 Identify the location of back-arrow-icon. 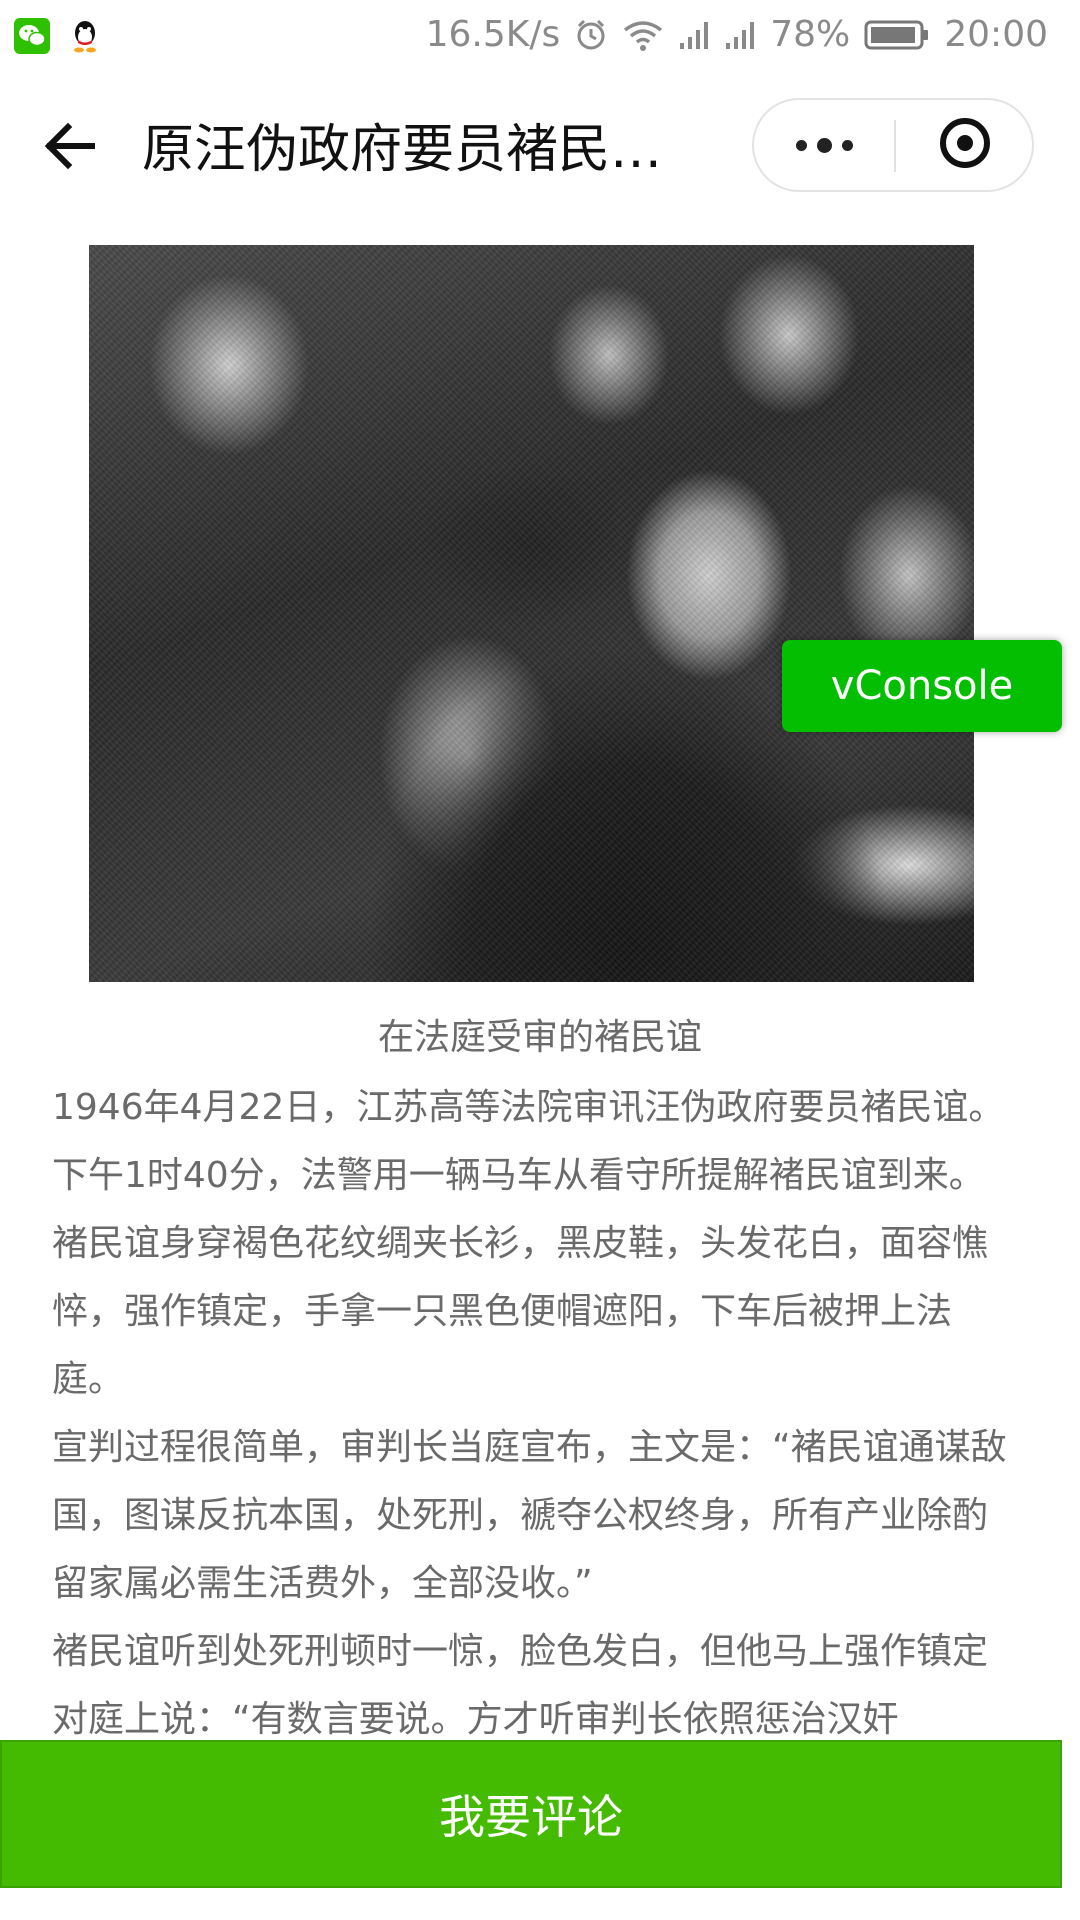
(70, 148).